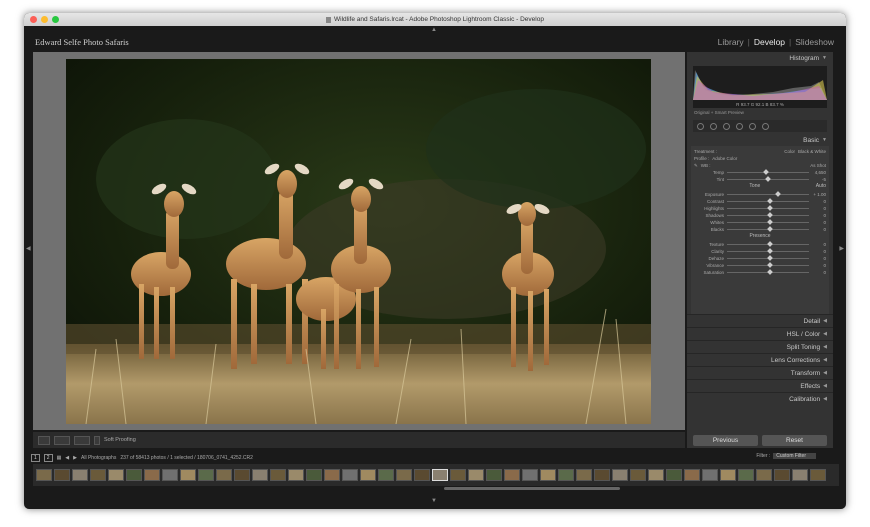 This screenshot has height=527, width=870. I want to click on compare-button, so click(82, 440).